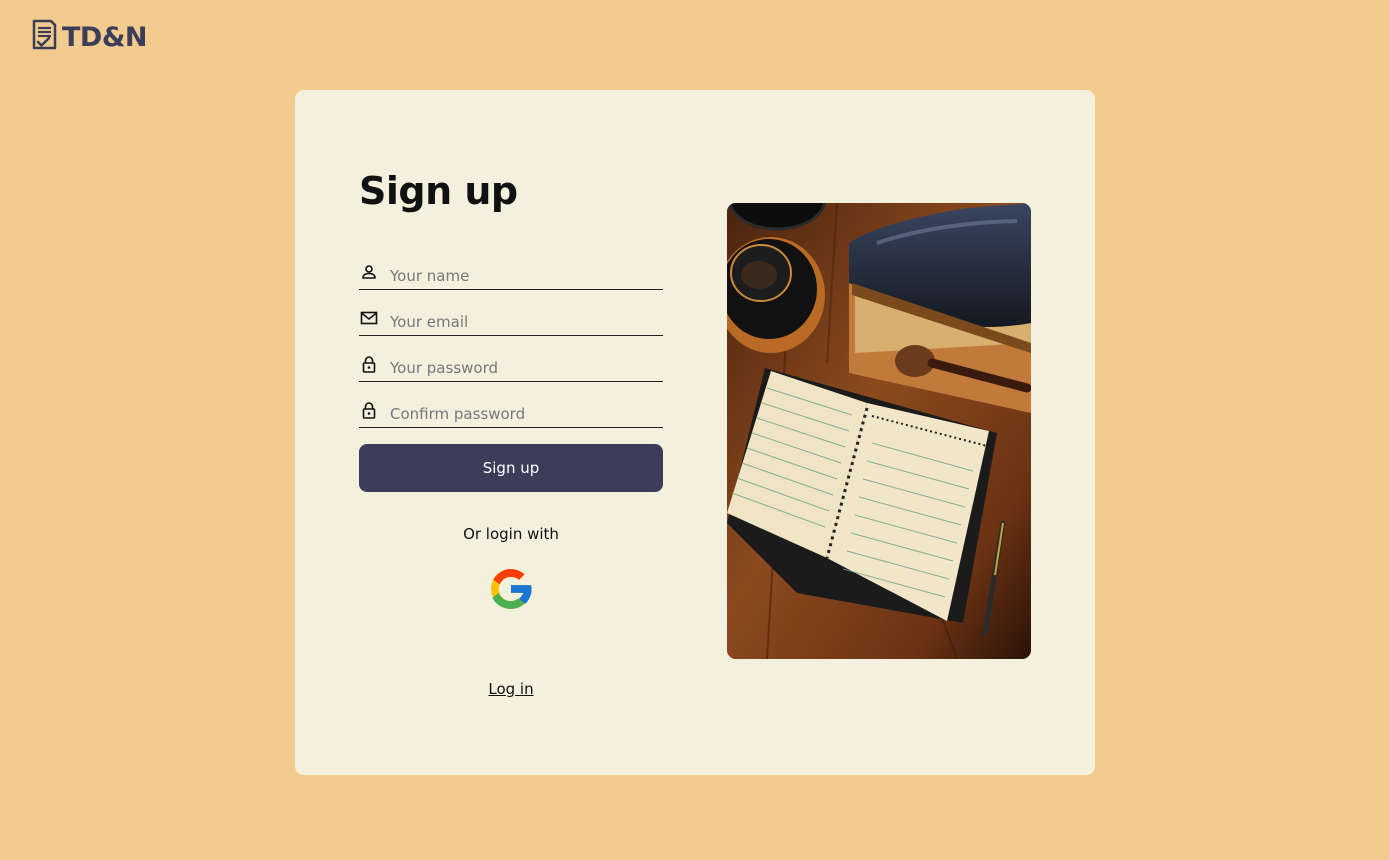  I want to click on signup-button: Sign up, so click(511, 468).